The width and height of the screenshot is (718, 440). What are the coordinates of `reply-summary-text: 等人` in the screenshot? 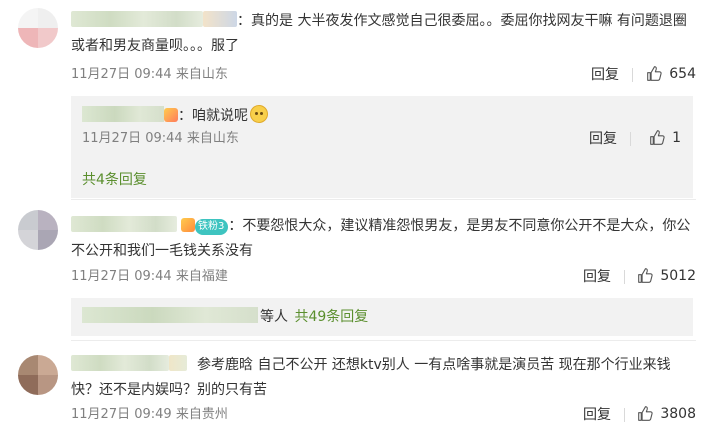 It's located at (274, 317).